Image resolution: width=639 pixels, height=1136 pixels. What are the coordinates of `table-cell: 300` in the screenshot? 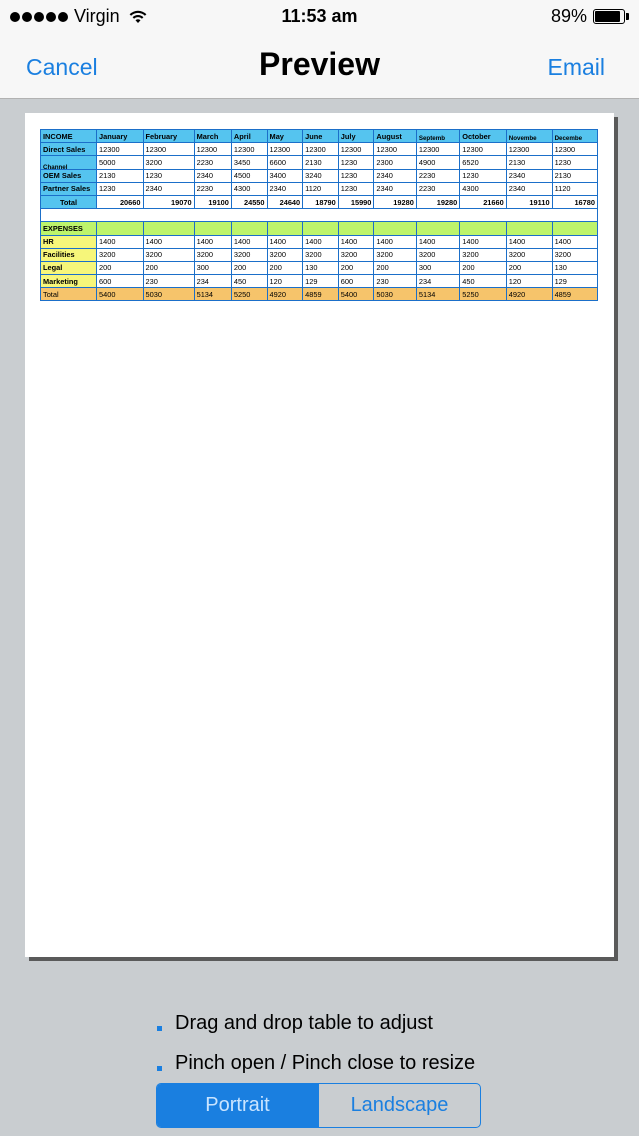 It's located at (438, 268).